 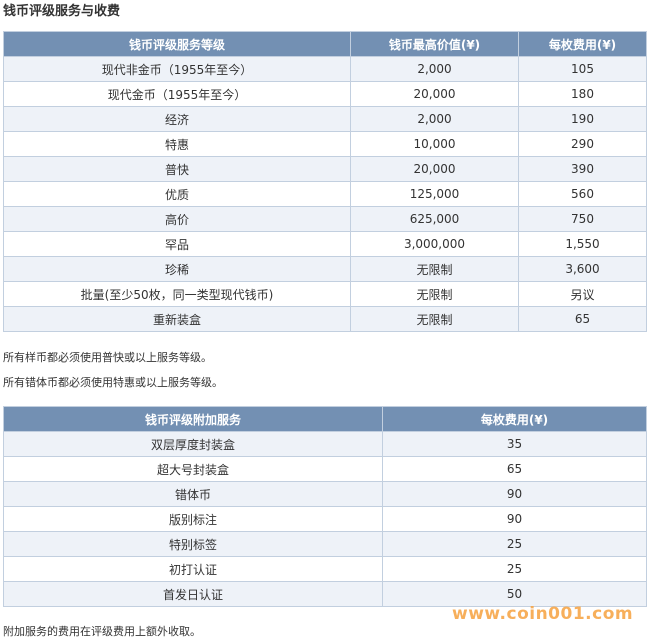 I want to click on footer-note: 附加服务的费用在评级费用上额外收取。, so click(x=102, y=631).